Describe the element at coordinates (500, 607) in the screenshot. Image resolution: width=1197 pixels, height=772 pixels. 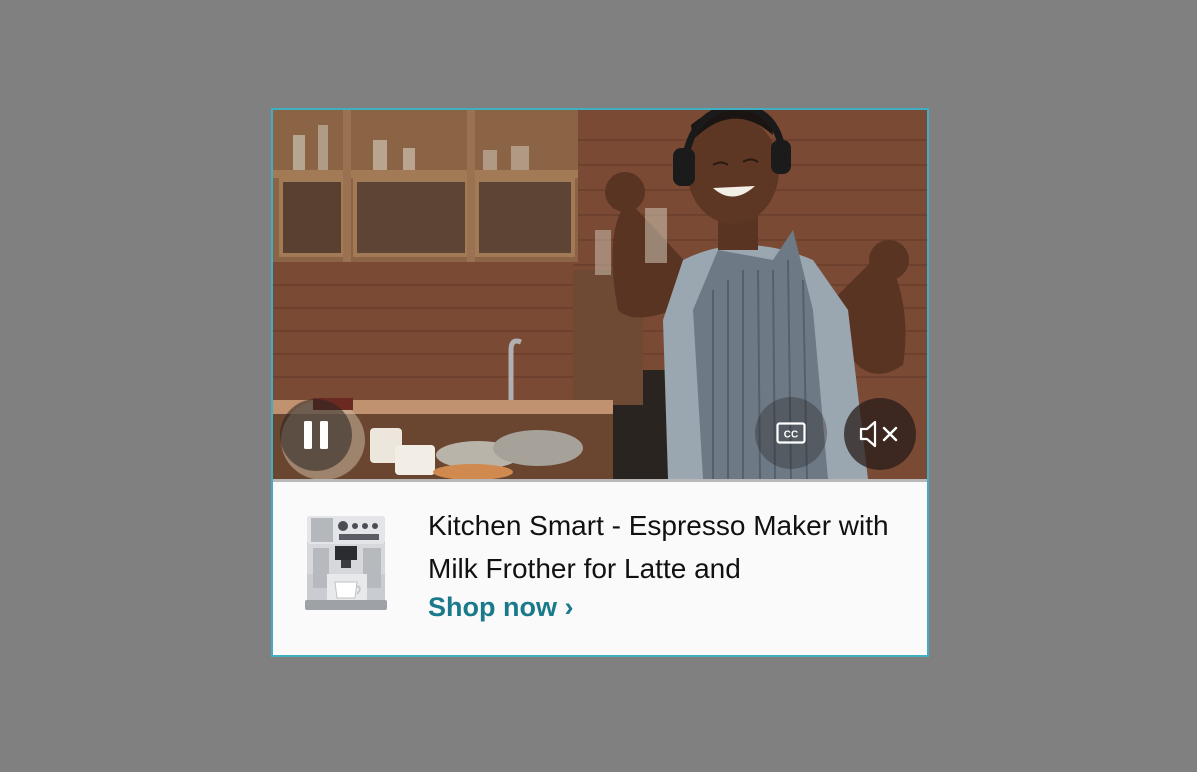
I see `shop-now-link: Shop now ›` at that location.